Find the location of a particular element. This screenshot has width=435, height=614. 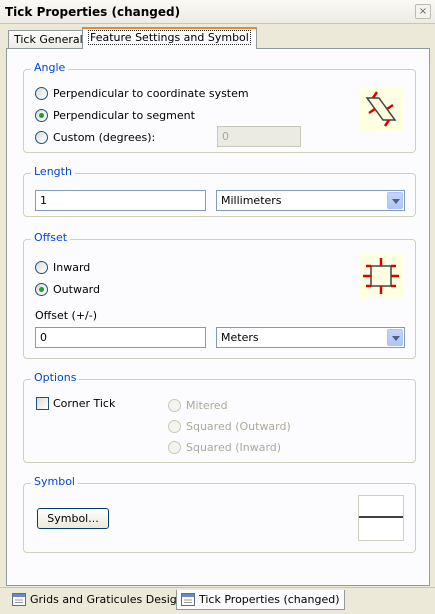

radio-label: Perpendicular to coordinate system is located at coordinates (151, 93).